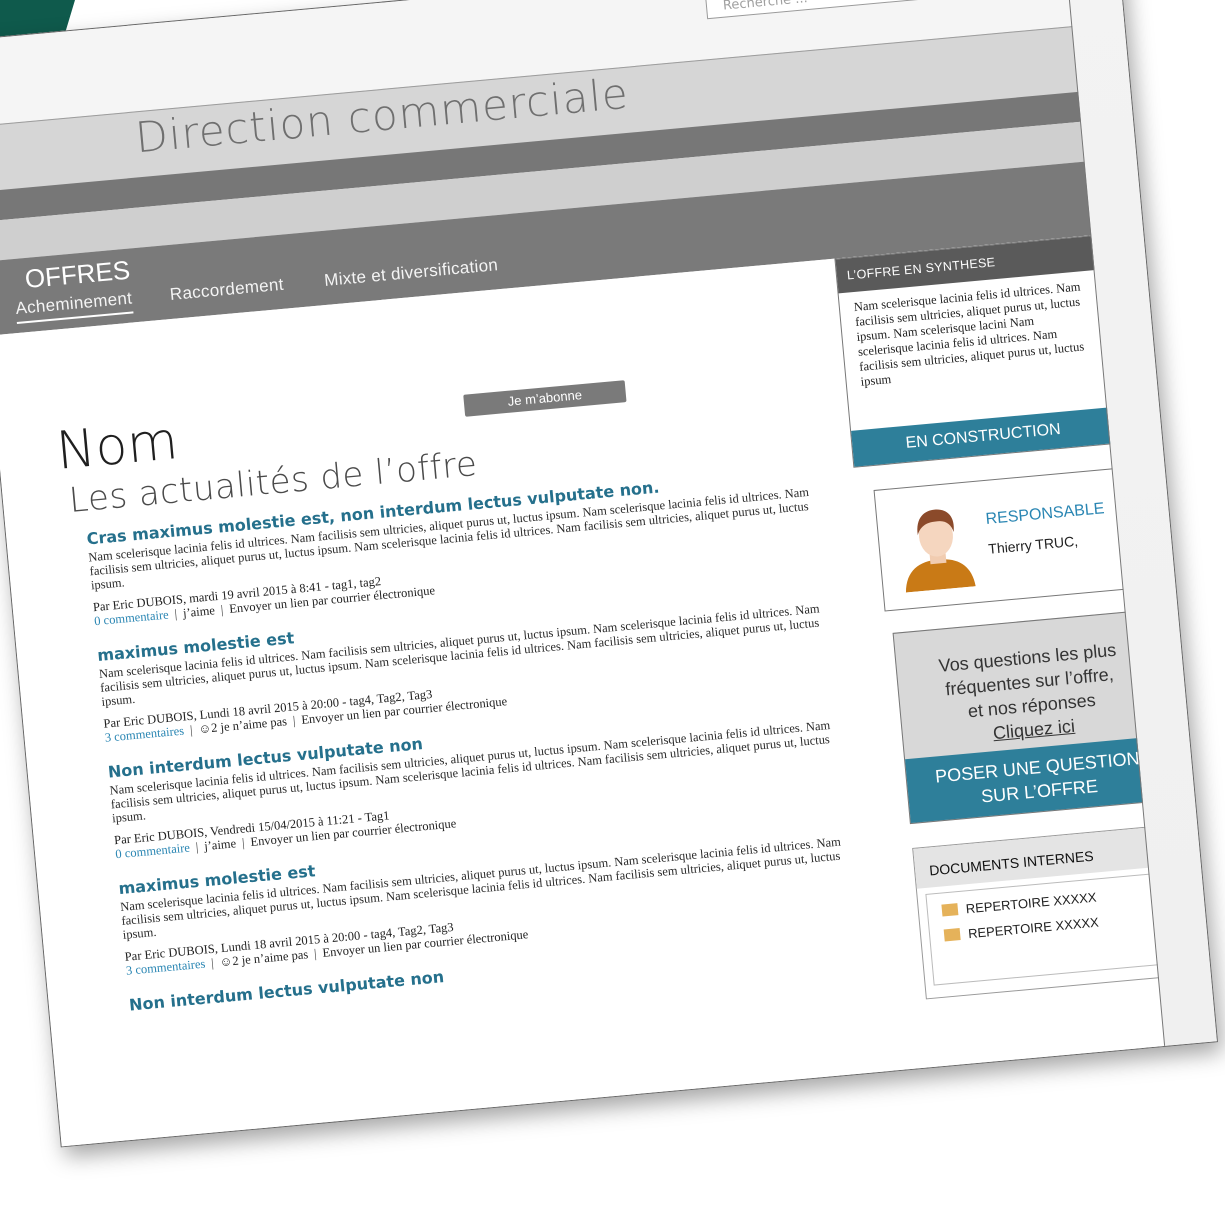 The image size is (1225, 1206). I want to click on responsable-label: RESPONSABLE, so click(1045, 514).